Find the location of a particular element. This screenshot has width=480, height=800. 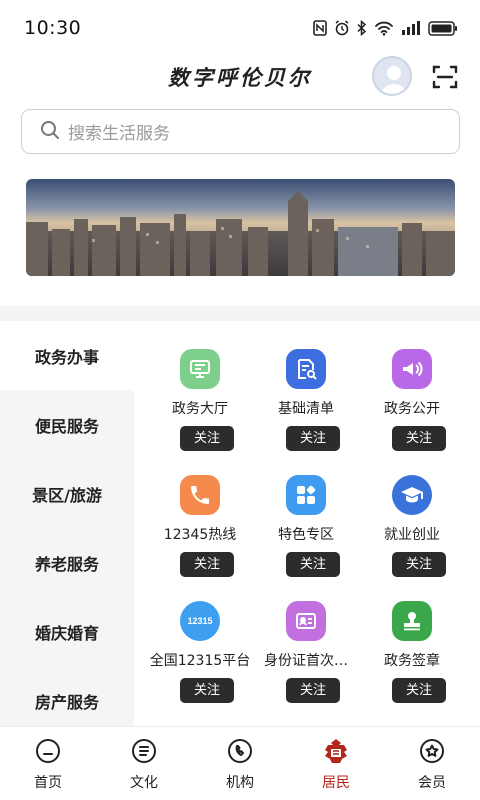

status-bar: 10:30 is located at coordinates (240, 28).